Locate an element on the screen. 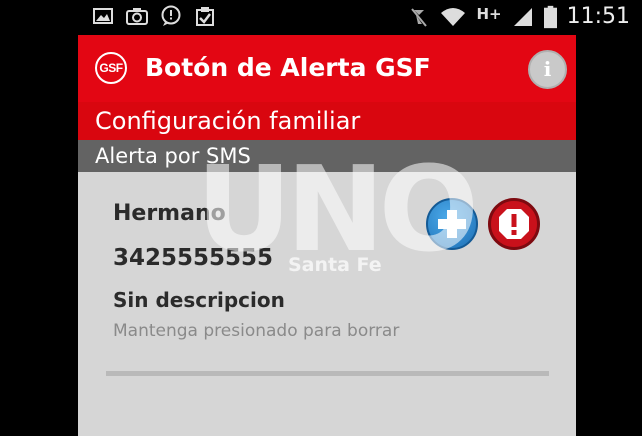  section-title: Configuración familiar is located at coordinates (228, 121).